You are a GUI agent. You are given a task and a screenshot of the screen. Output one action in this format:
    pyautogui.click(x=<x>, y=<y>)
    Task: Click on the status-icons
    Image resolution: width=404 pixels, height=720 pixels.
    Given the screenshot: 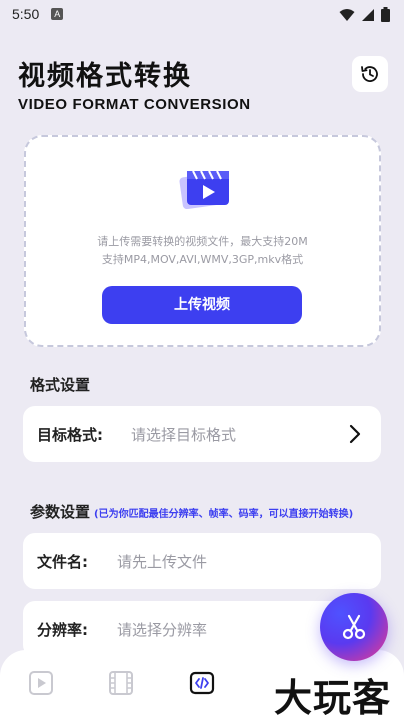 What is the action you would take?
    pyautogui.click(x=364, y=14)
    